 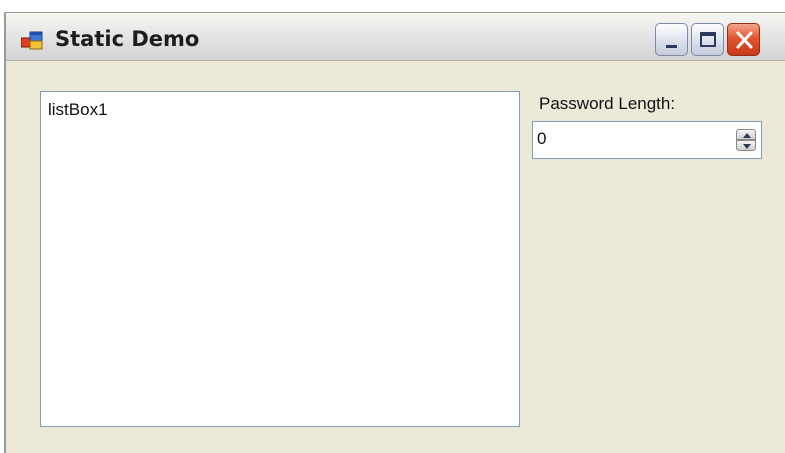 I want to click on list-item: listBox1, so click(x=78, y=110).